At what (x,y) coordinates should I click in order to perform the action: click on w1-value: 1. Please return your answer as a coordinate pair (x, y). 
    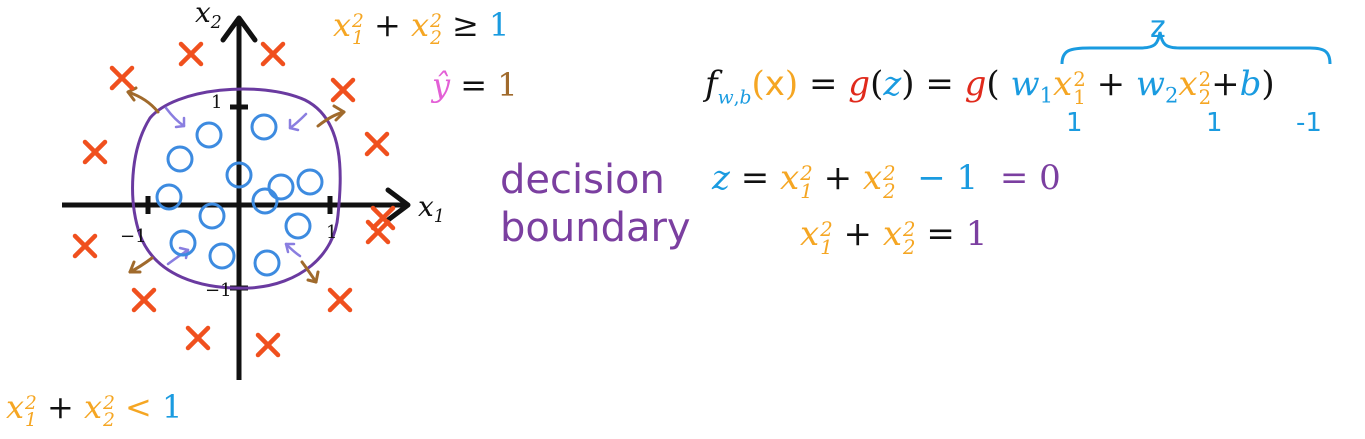
    Looking at the image, I should click on (1074, 123).